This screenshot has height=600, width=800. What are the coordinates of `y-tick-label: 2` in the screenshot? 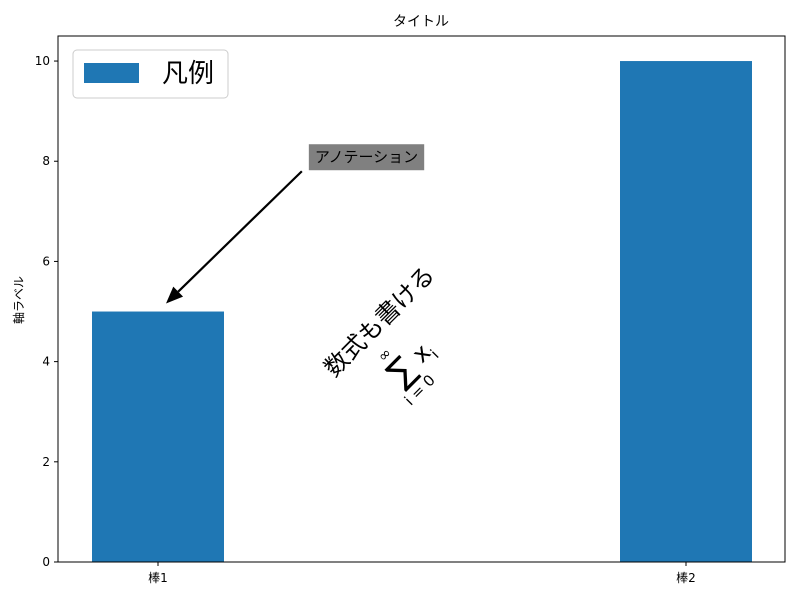 It's located at (46, 462).